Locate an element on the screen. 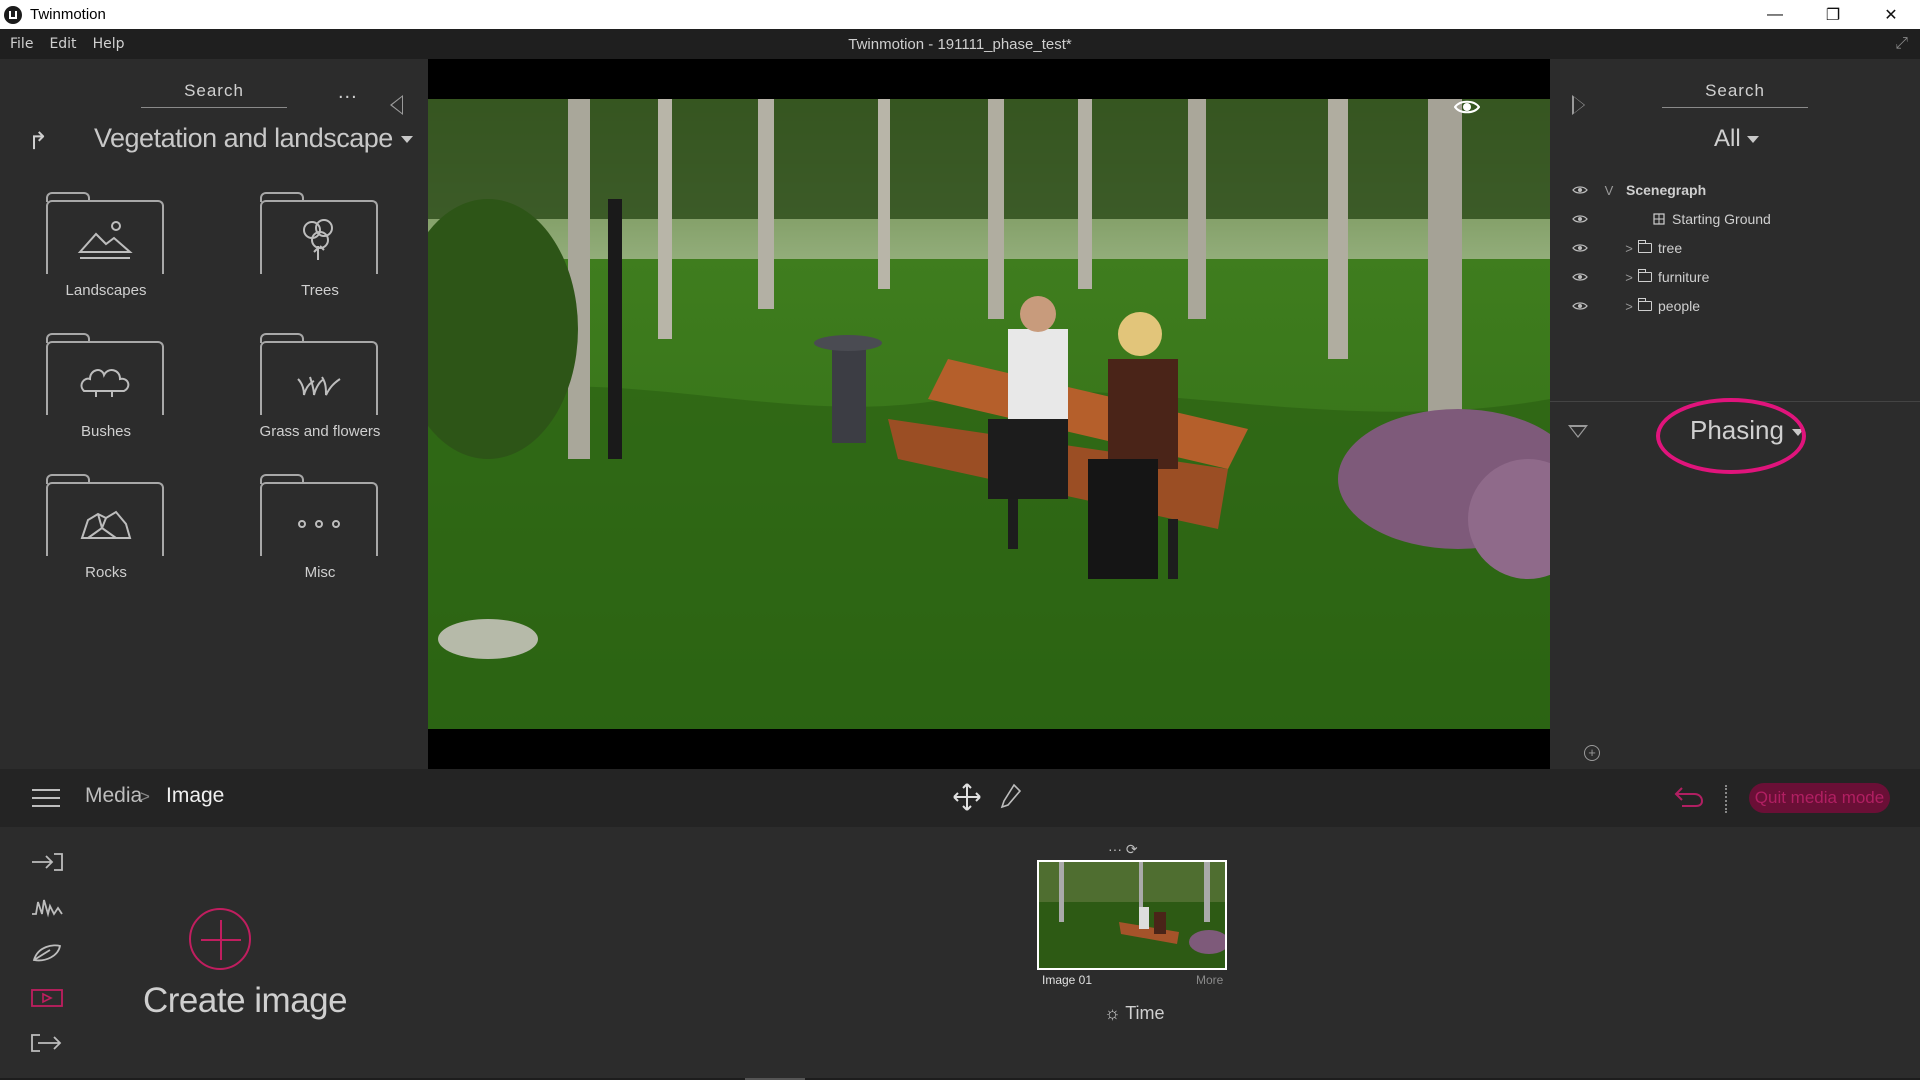  misc-icon is located at coordinates (319, 524).